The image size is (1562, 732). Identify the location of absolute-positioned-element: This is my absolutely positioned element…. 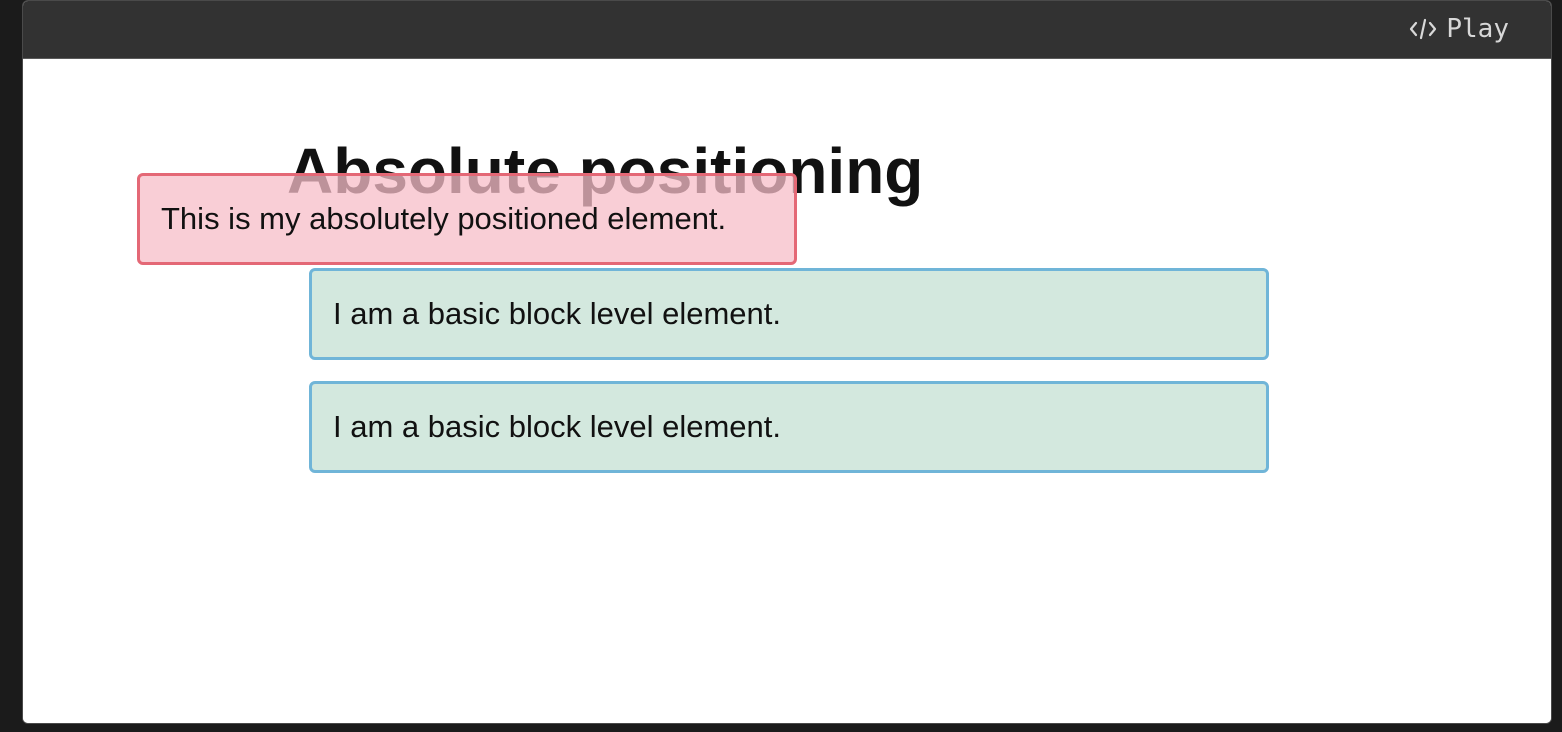
(467, 219).